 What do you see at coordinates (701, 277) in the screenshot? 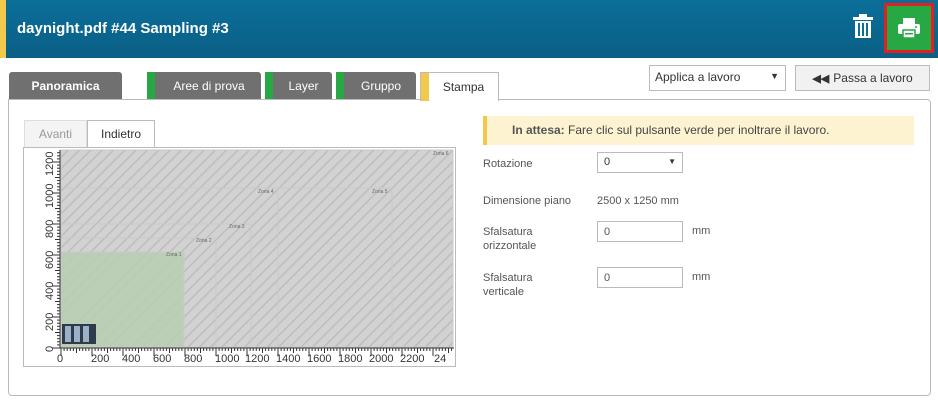
I see `voffset-unit: mm` at bounding box center [701, 277].